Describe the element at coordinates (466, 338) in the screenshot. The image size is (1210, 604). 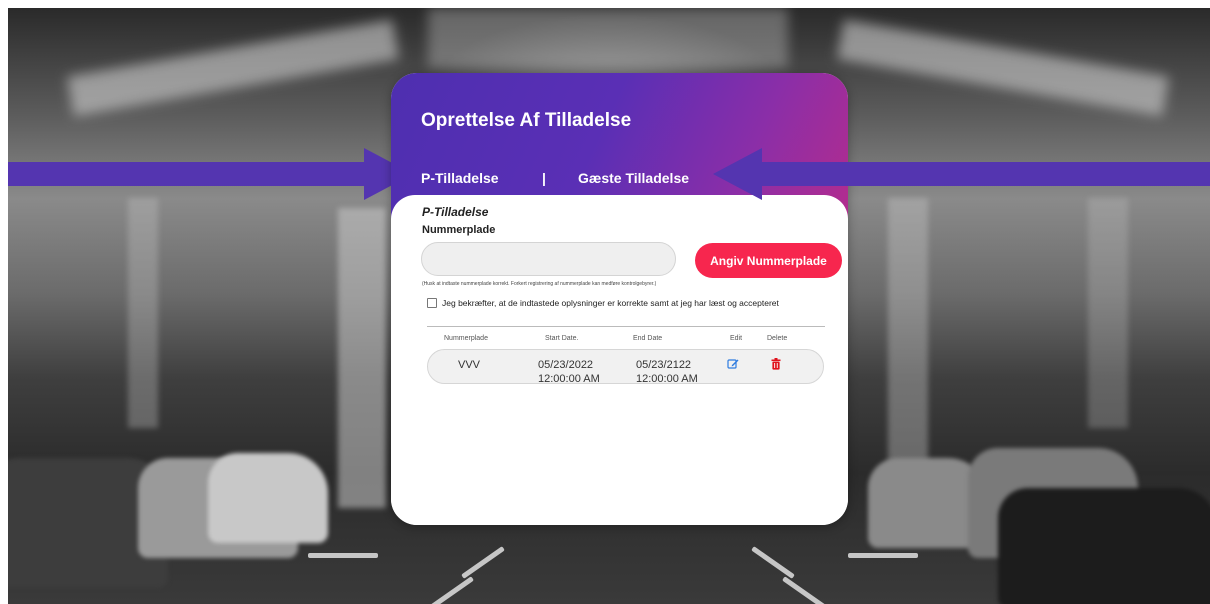
I see `col-header-nummerplade: Nummerplade` at that location.